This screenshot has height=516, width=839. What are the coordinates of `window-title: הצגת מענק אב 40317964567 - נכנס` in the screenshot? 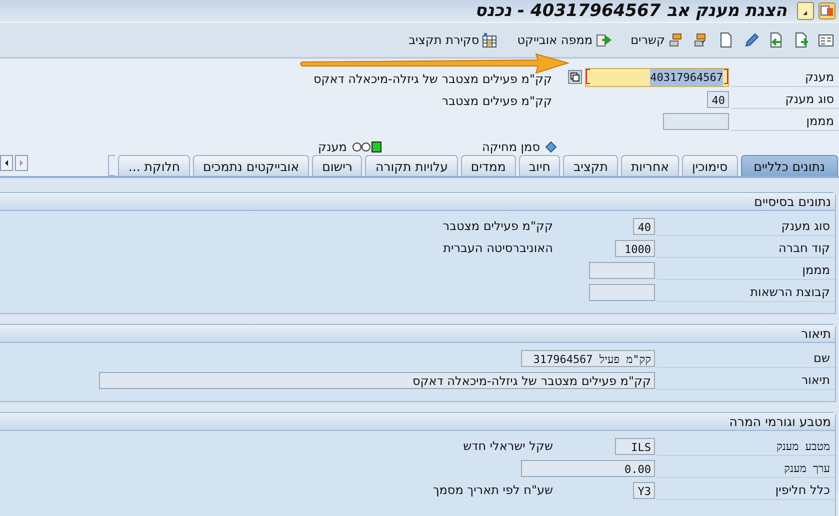 It's located at (631, 11).